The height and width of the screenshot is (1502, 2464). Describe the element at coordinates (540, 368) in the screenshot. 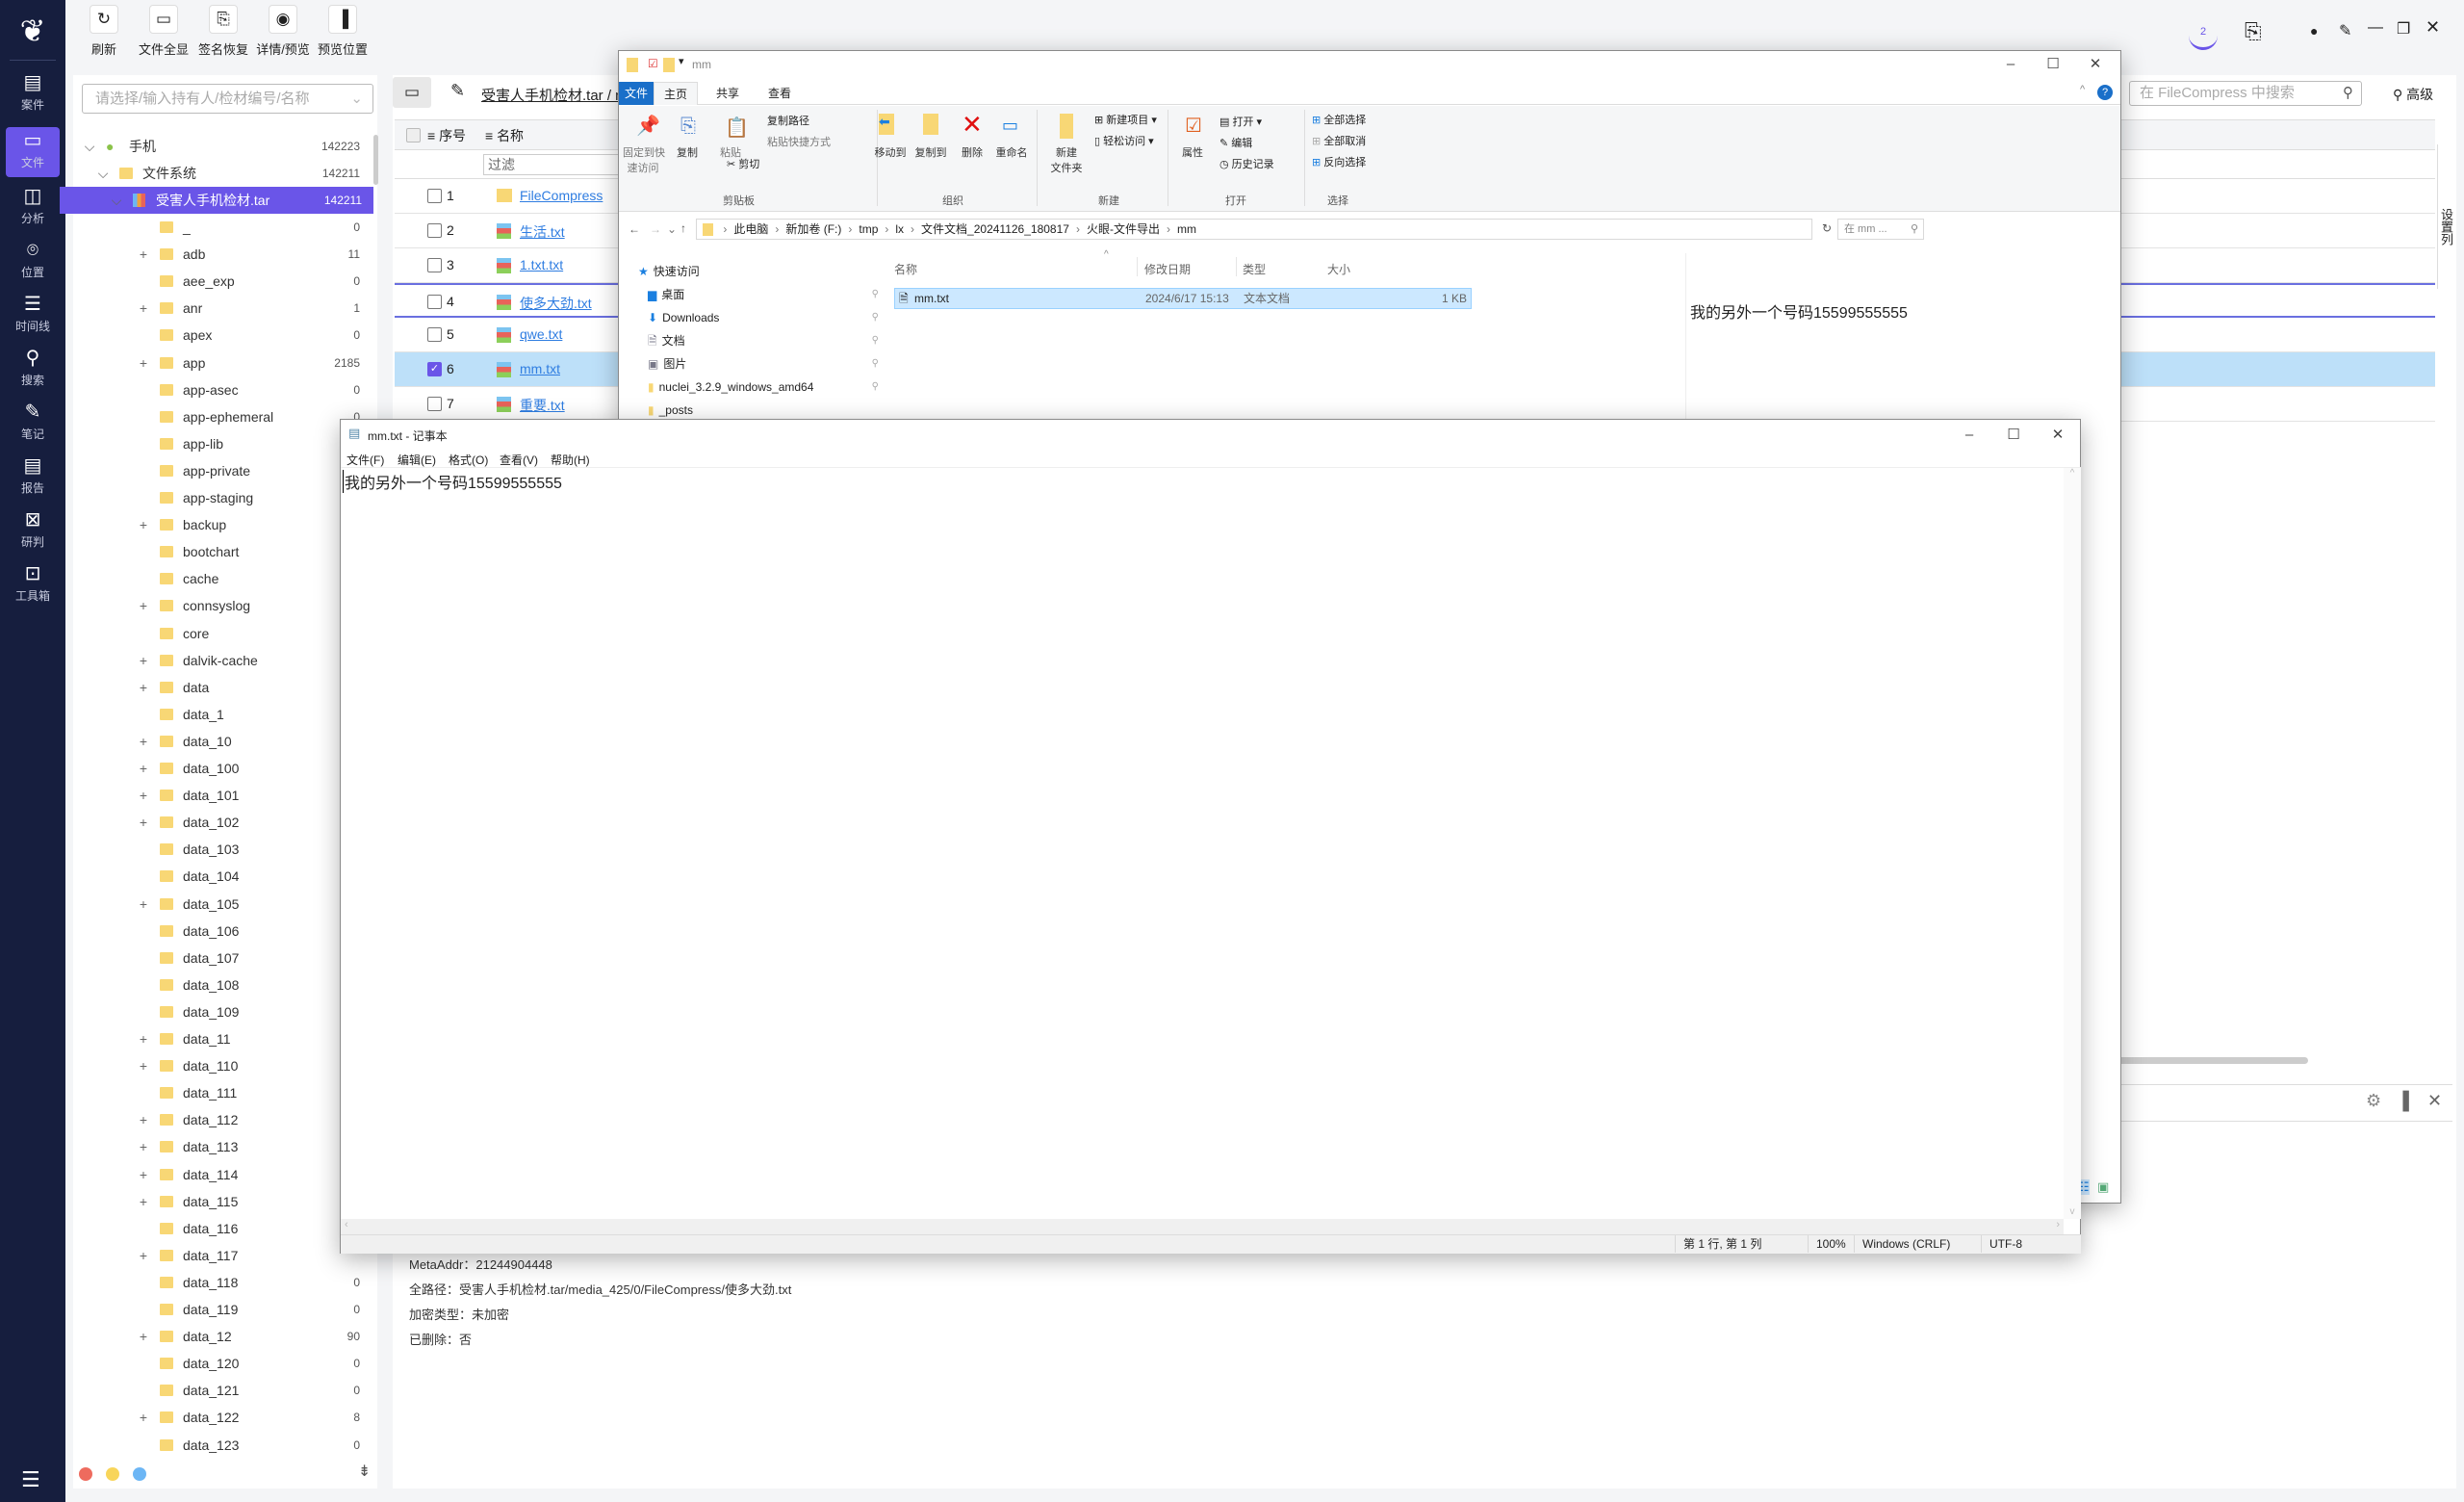

I see `row-name-link: mm.txt` at that location.